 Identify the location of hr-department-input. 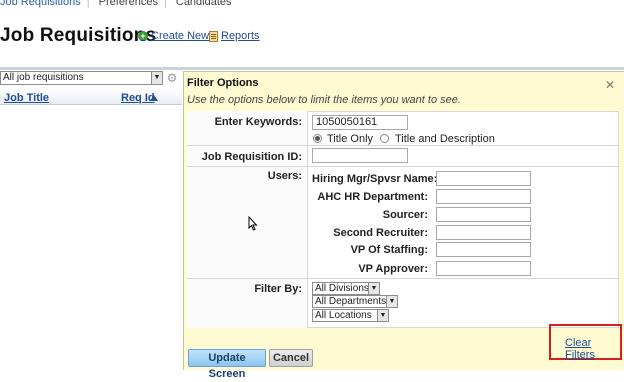
(483, 196).